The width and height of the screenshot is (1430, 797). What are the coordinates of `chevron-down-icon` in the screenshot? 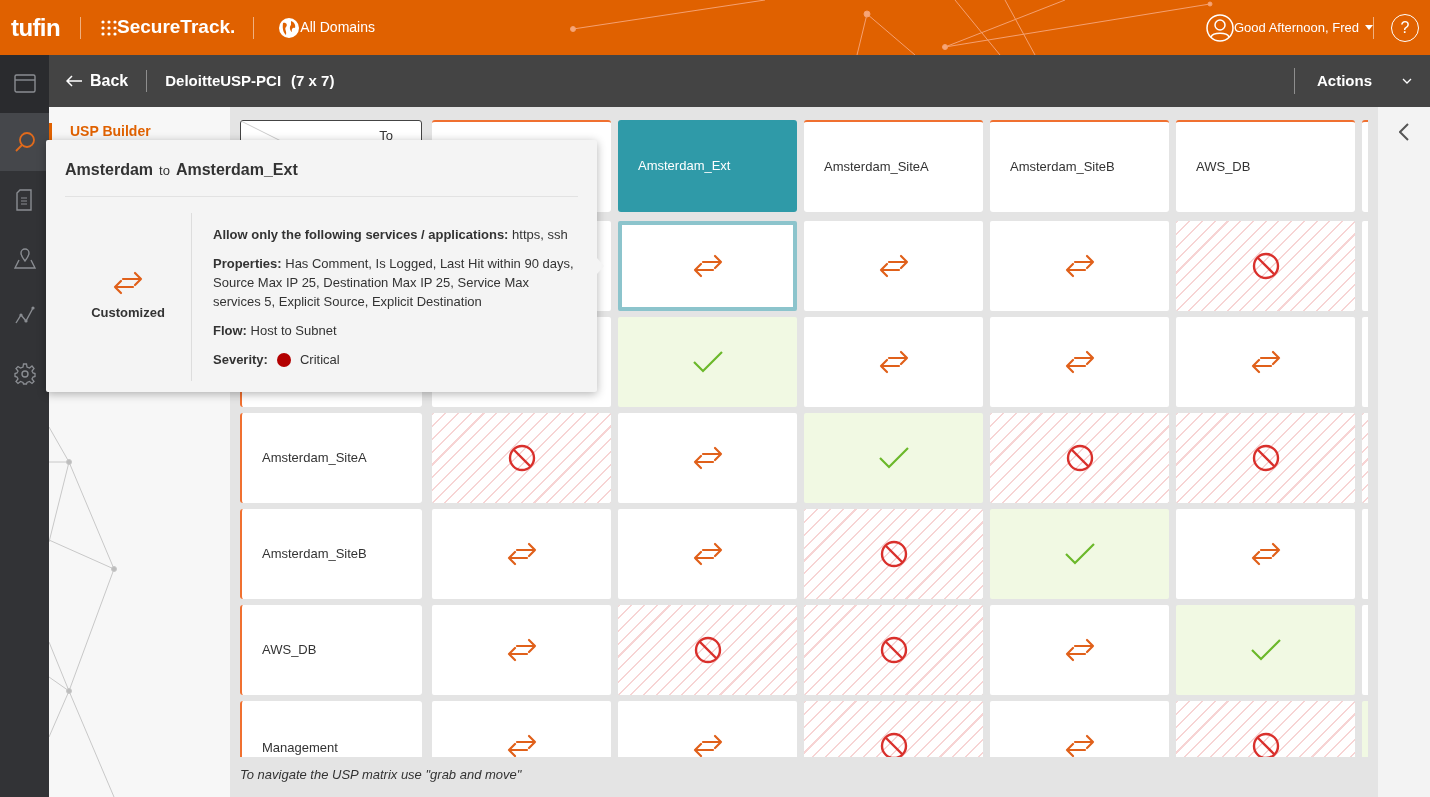 It's located at (1407, 81).